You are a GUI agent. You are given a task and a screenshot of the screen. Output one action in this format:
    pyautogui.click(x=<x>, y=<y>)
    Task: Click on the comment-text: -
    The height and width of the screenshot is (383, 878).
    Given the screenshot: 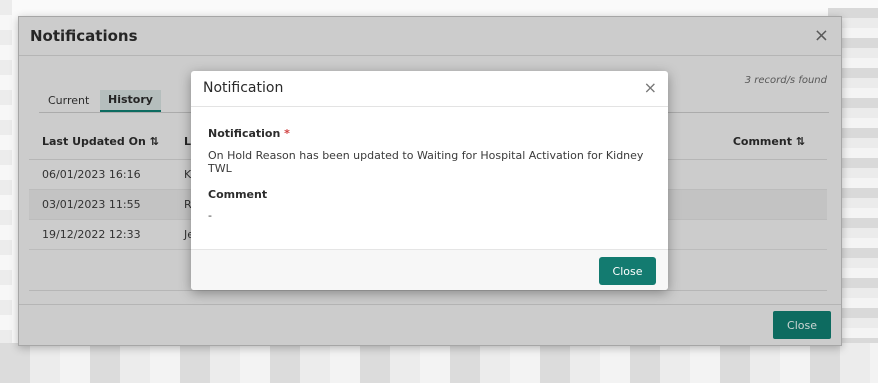 What is the action you would take?
    pyautogui.click(x=210, y=215)
    